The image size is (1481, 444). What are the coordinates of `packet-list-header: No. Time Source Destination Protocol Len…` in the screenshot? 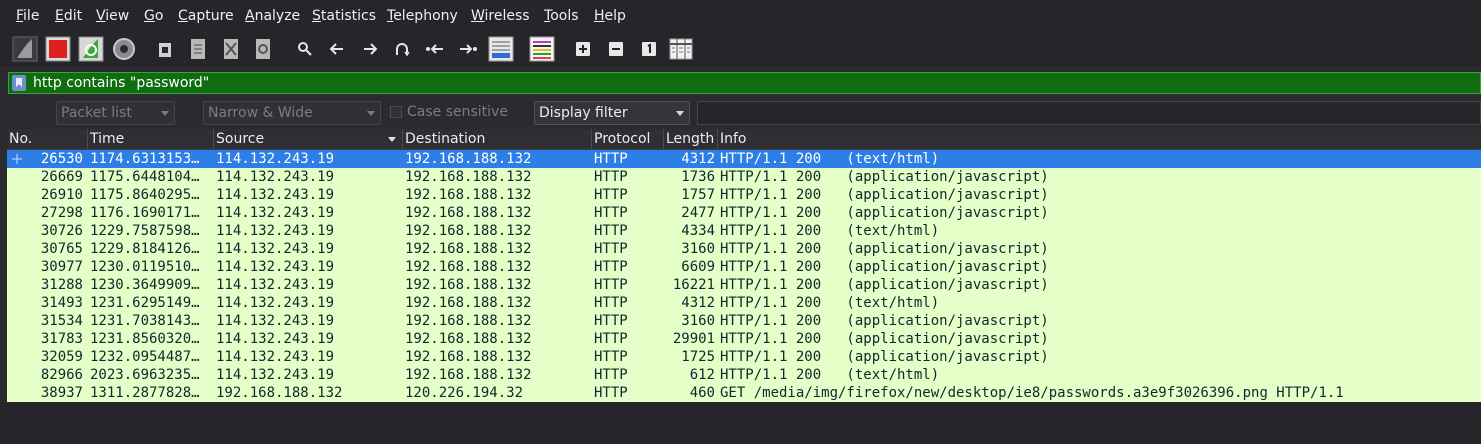 It's located at (744, 139).